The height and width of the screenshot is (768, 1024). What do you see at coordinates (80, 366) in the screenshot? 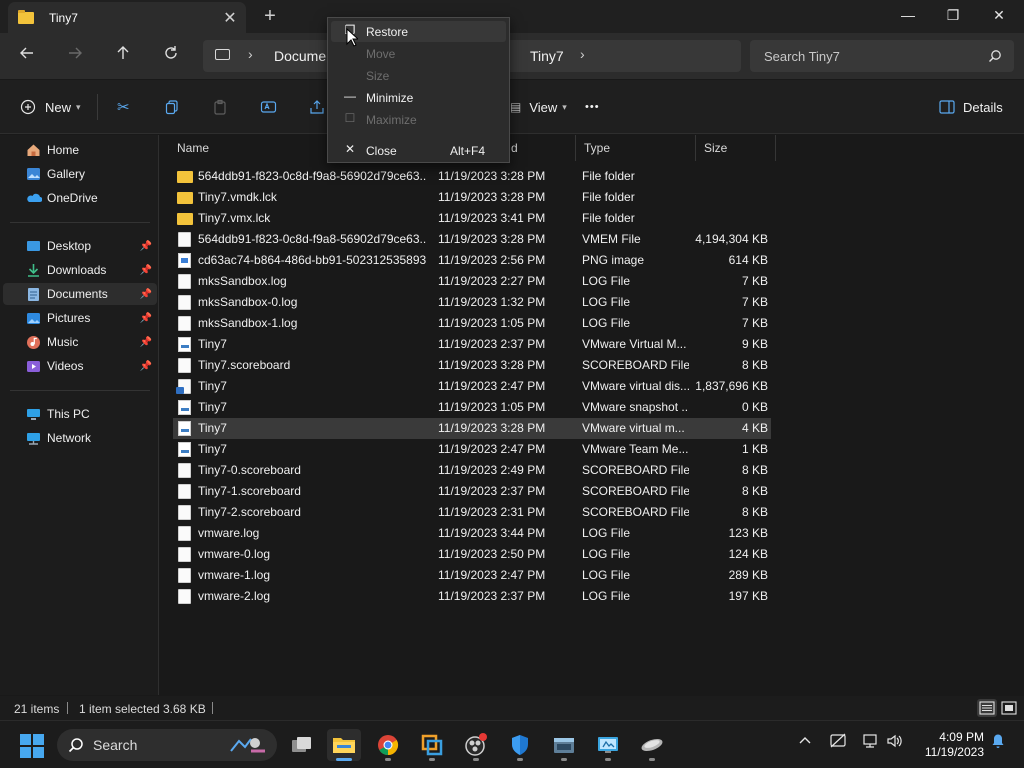
I see `sidebar-item-videos: Videos 📌` at bounding box center [80, 366].